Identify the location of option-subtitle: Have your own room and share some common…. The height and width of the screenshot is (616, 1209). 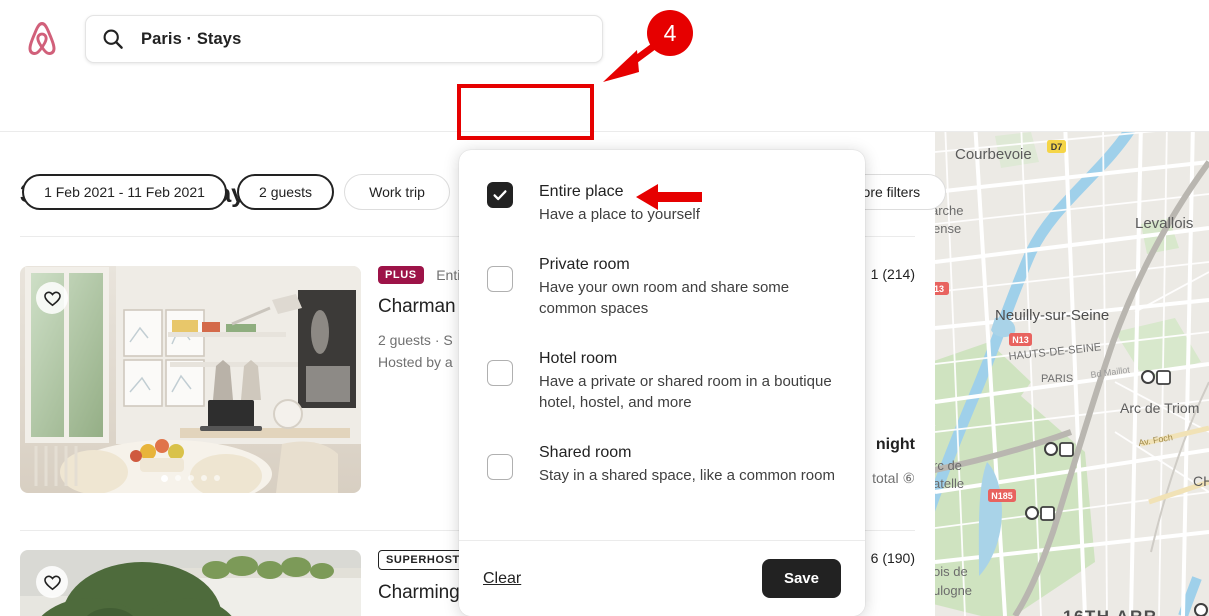
(664, 298).